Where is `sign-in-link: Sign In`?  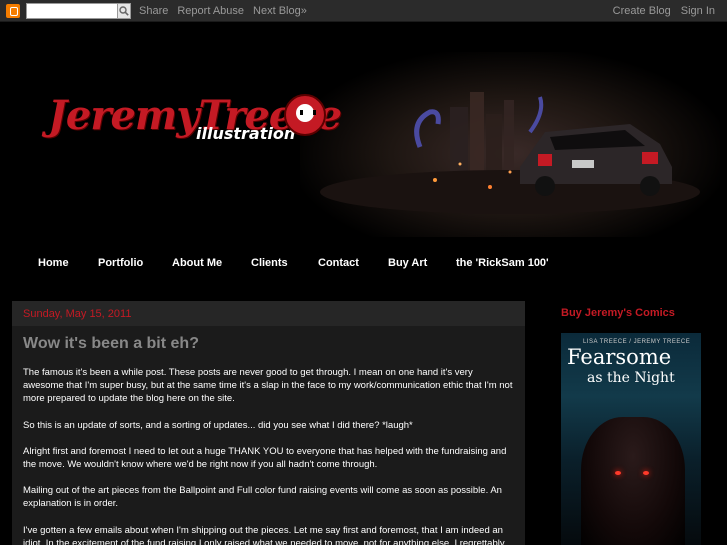
sign-in-link: Sign In is located at coordinates (698, 11).